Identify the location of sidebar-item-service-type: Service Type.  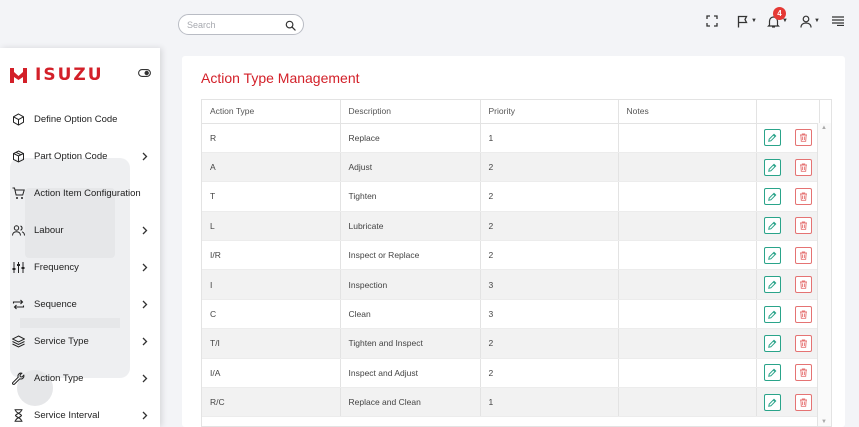
(80, 341).